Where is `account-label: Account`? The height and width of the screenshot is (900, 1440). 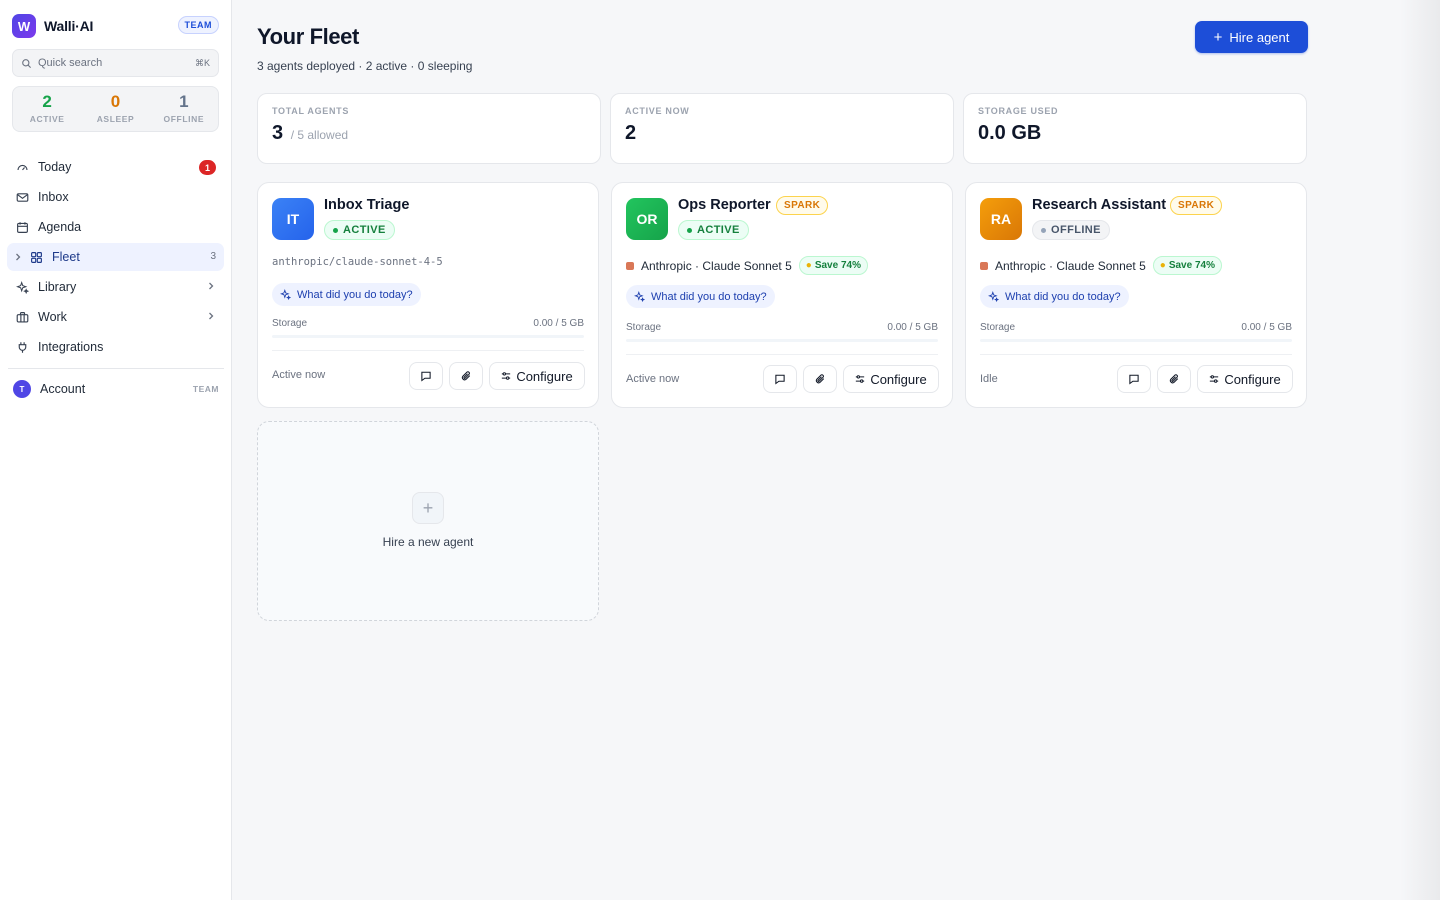
account-label: Account is located at coordinates (63, 389).